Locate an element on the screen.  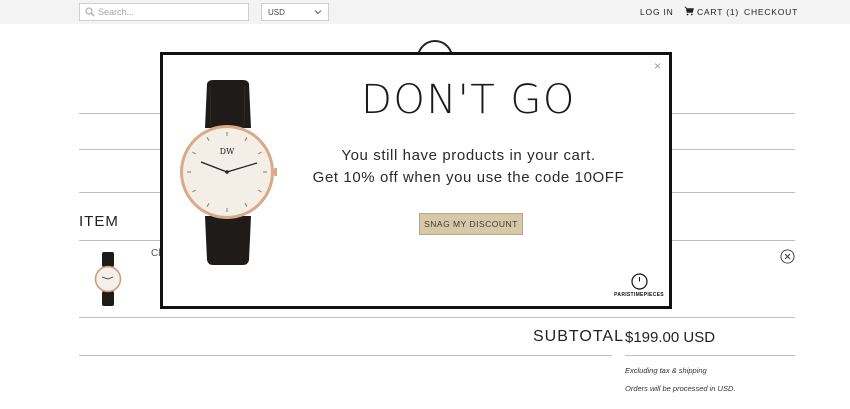
search-box is located at coordinates (164, 12).